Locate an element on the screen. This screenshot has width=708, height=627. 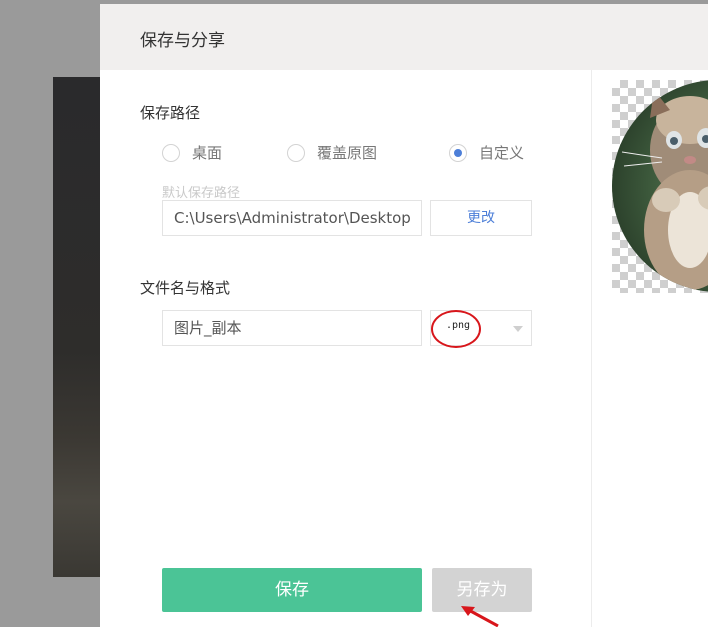
pane-divider is located at coordinates (591, 348).